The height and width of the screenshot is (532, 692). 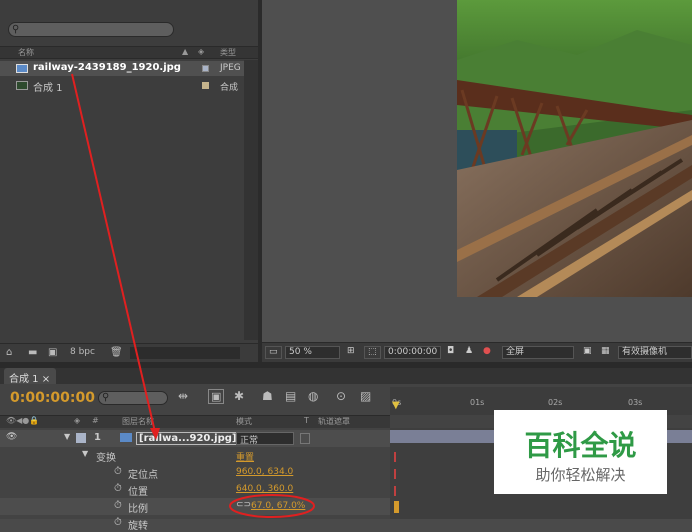 I want to click on col-t: T, so click(x=306, y=420).